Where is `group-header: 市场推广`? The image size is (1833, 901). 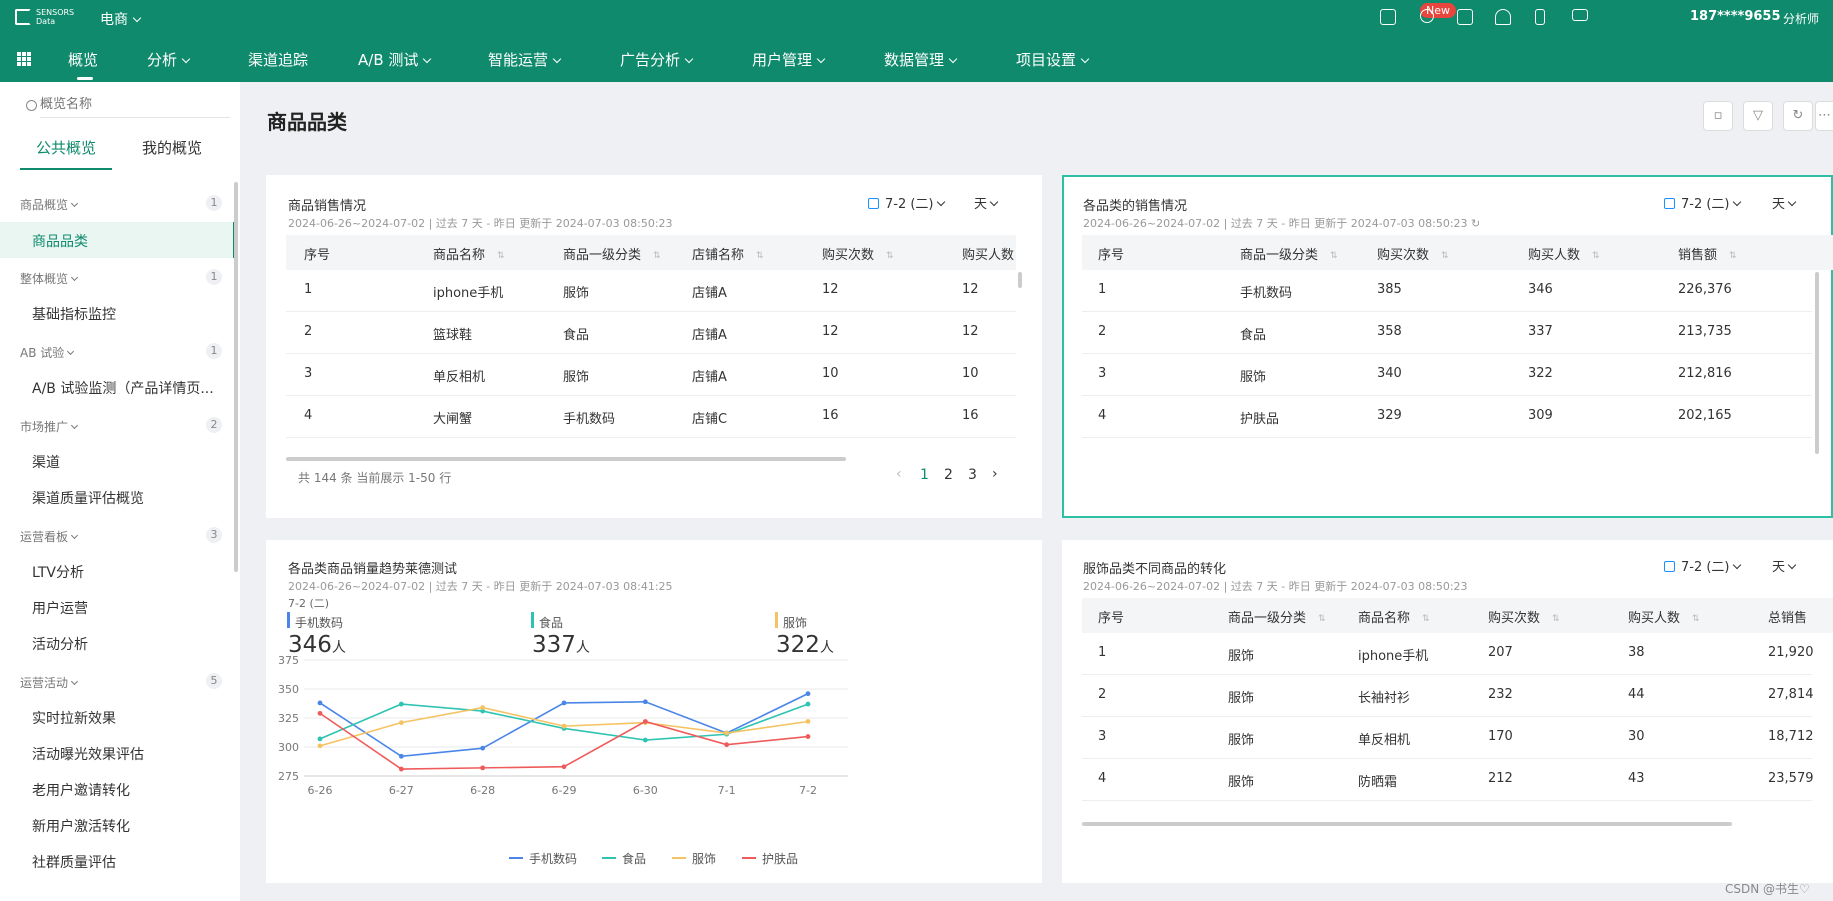
group-header: 市场推广 is located at coordinates (49, 426).